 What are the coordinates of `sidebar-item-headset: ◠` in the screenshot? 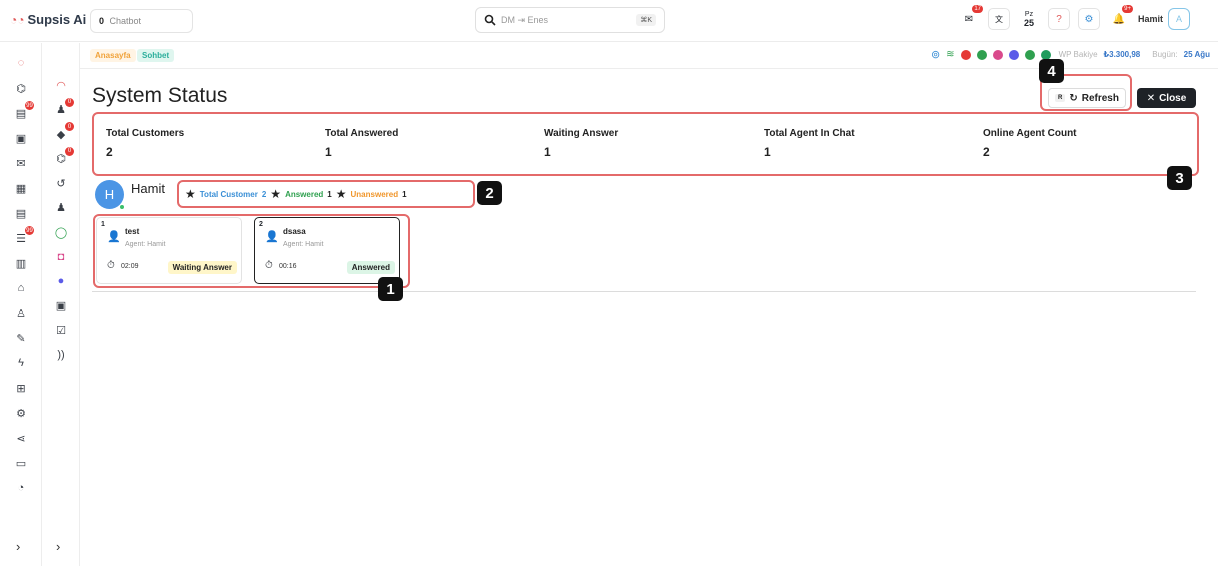 It's located at (61, 85).